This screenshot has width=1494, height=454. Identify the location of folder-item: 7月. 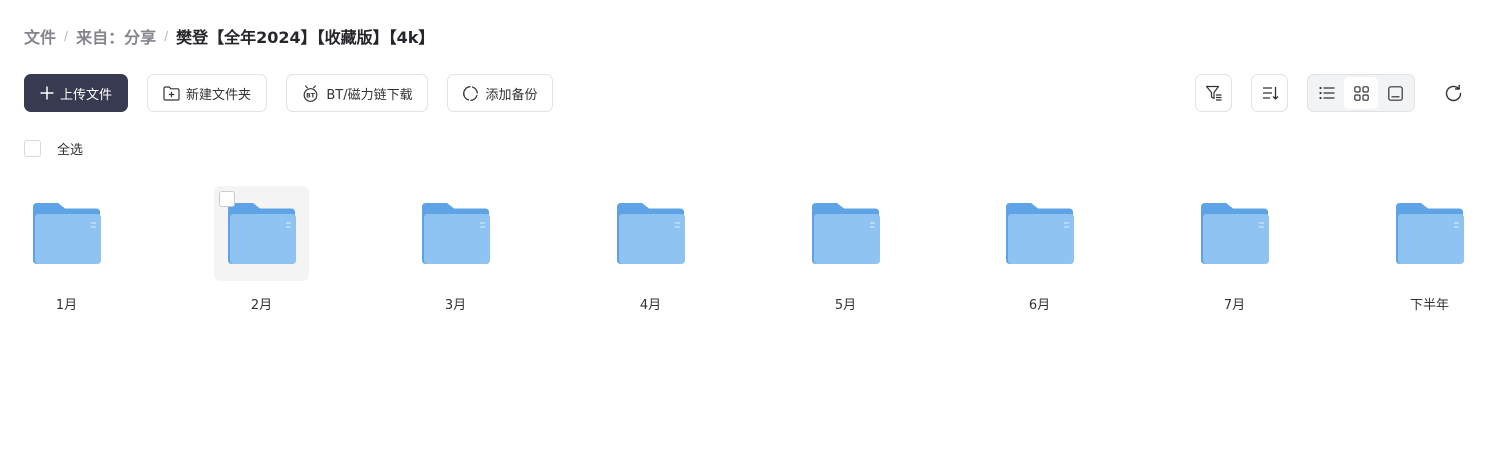
(1234, 252).